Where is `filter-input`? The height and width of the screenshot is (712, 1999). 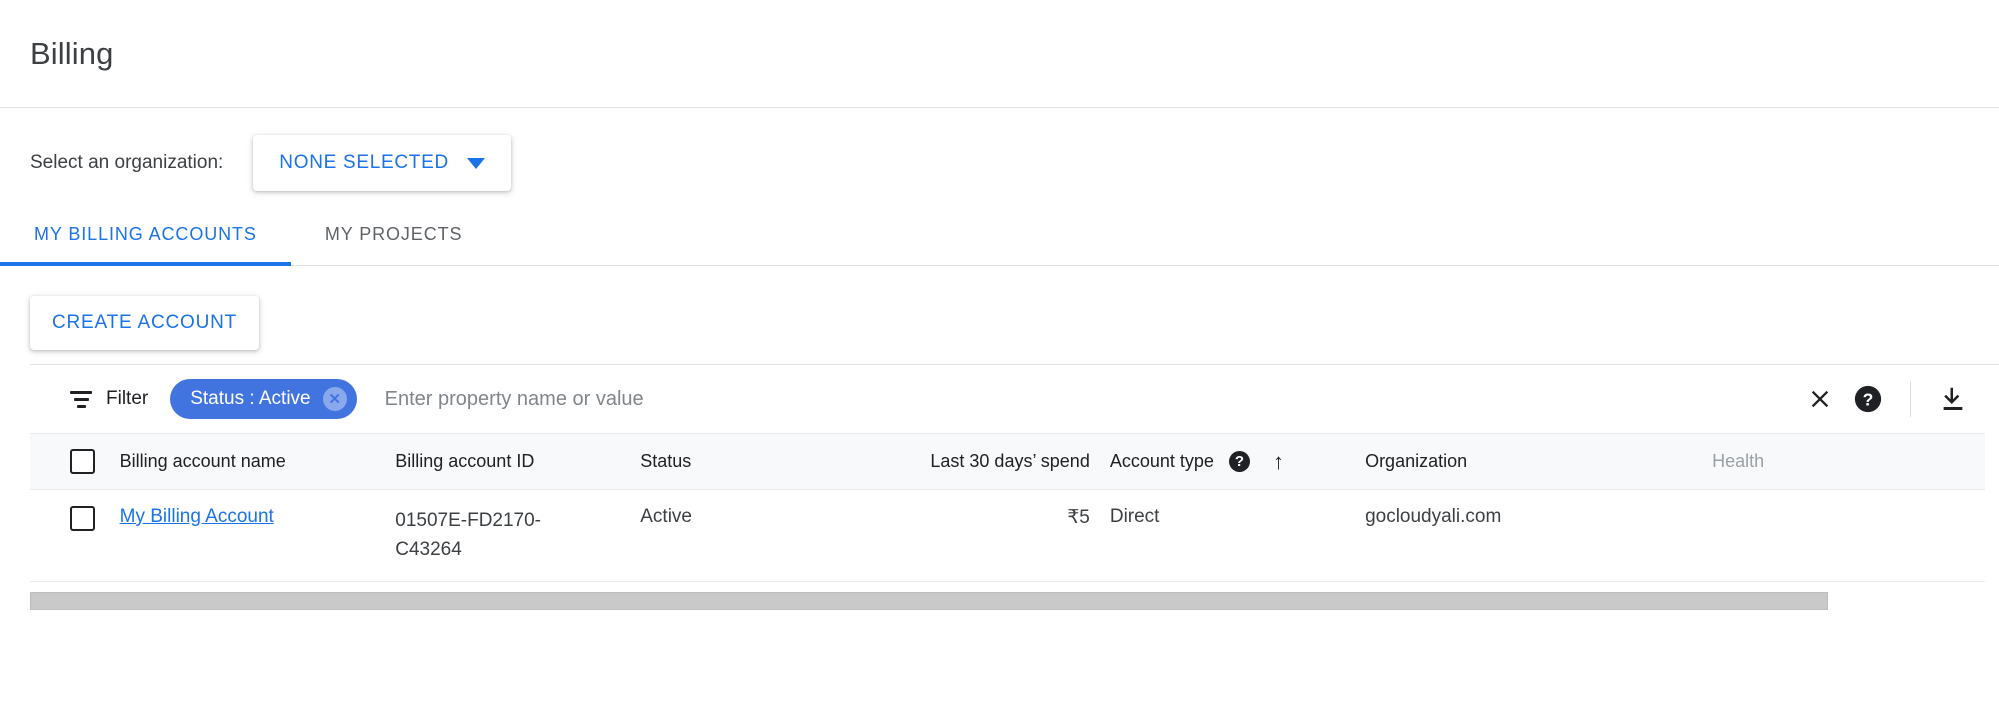 filter-input is located at coordinates (1089, 399).